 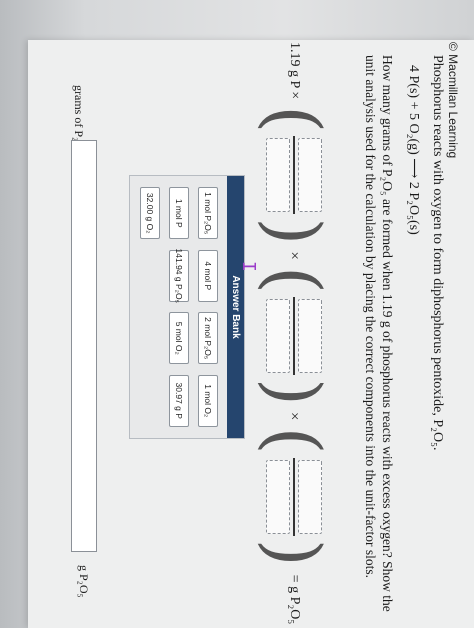 I want to click on chemical-equation: 4 P(s) + 5 O₂(g) ⟶ 2 P₂O₅(s), so click(x=413, y=150).